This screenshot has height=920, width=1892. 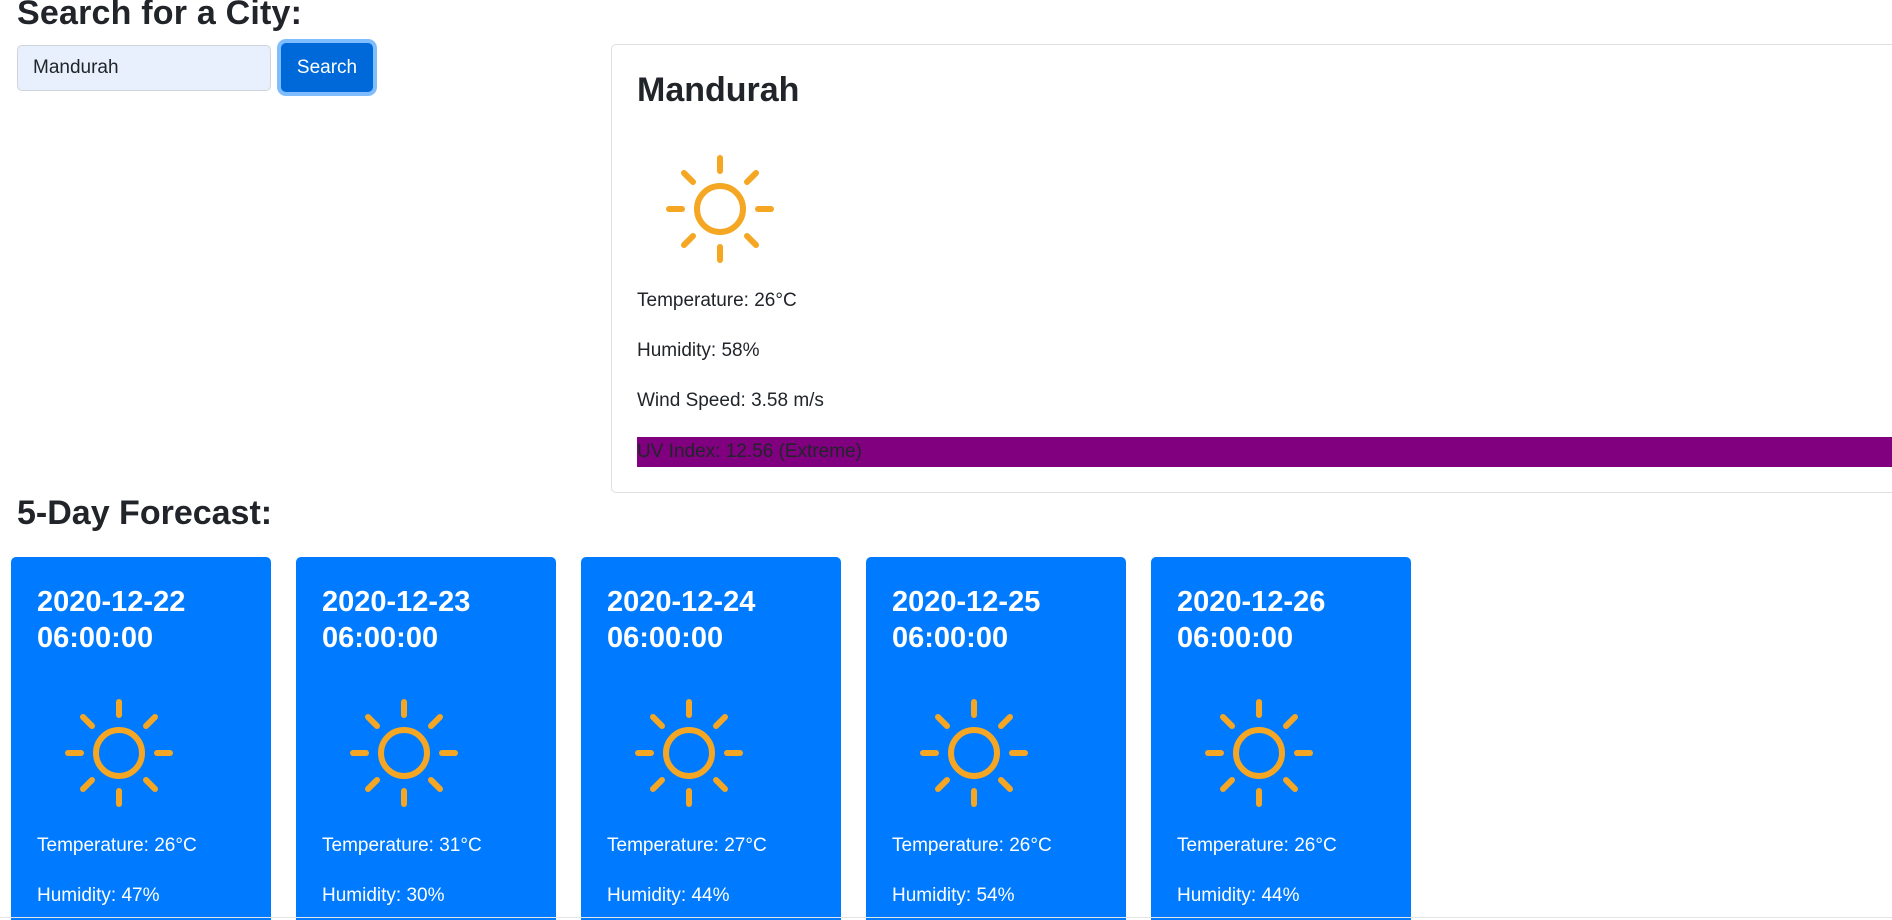 What do you see at coordinates (383, 895) in the screenshot?
I see `forecast-humidity: Humidity: 30%` at bounding box center [383, 895].